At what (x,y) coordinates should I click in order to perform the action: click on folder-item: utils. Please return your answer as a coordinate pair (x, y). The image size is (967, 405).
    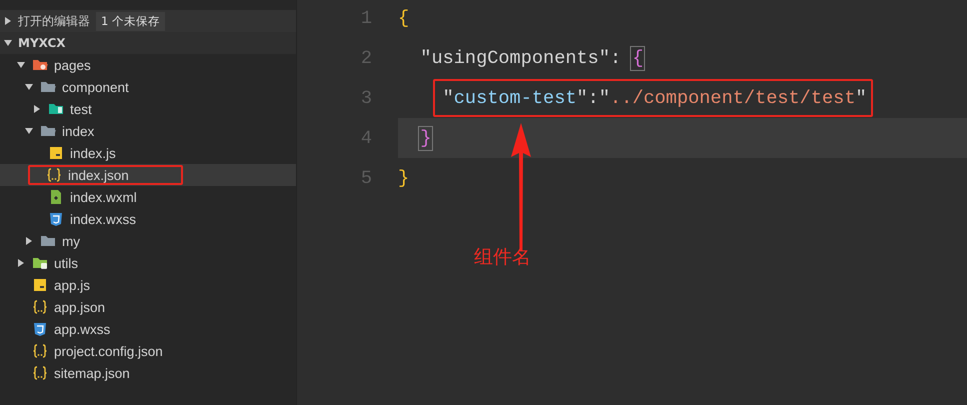
    Looking at the image, I should click on (66, 263).